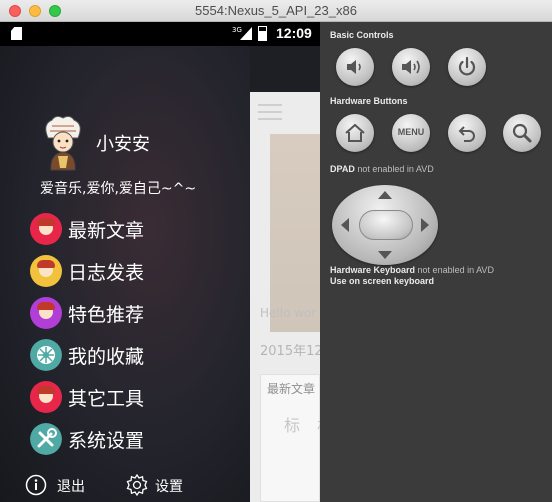  Describe the element at coordinates (455, 270) in the screenshot. I see `keyboard-note: not enabled in AVD` at that location.